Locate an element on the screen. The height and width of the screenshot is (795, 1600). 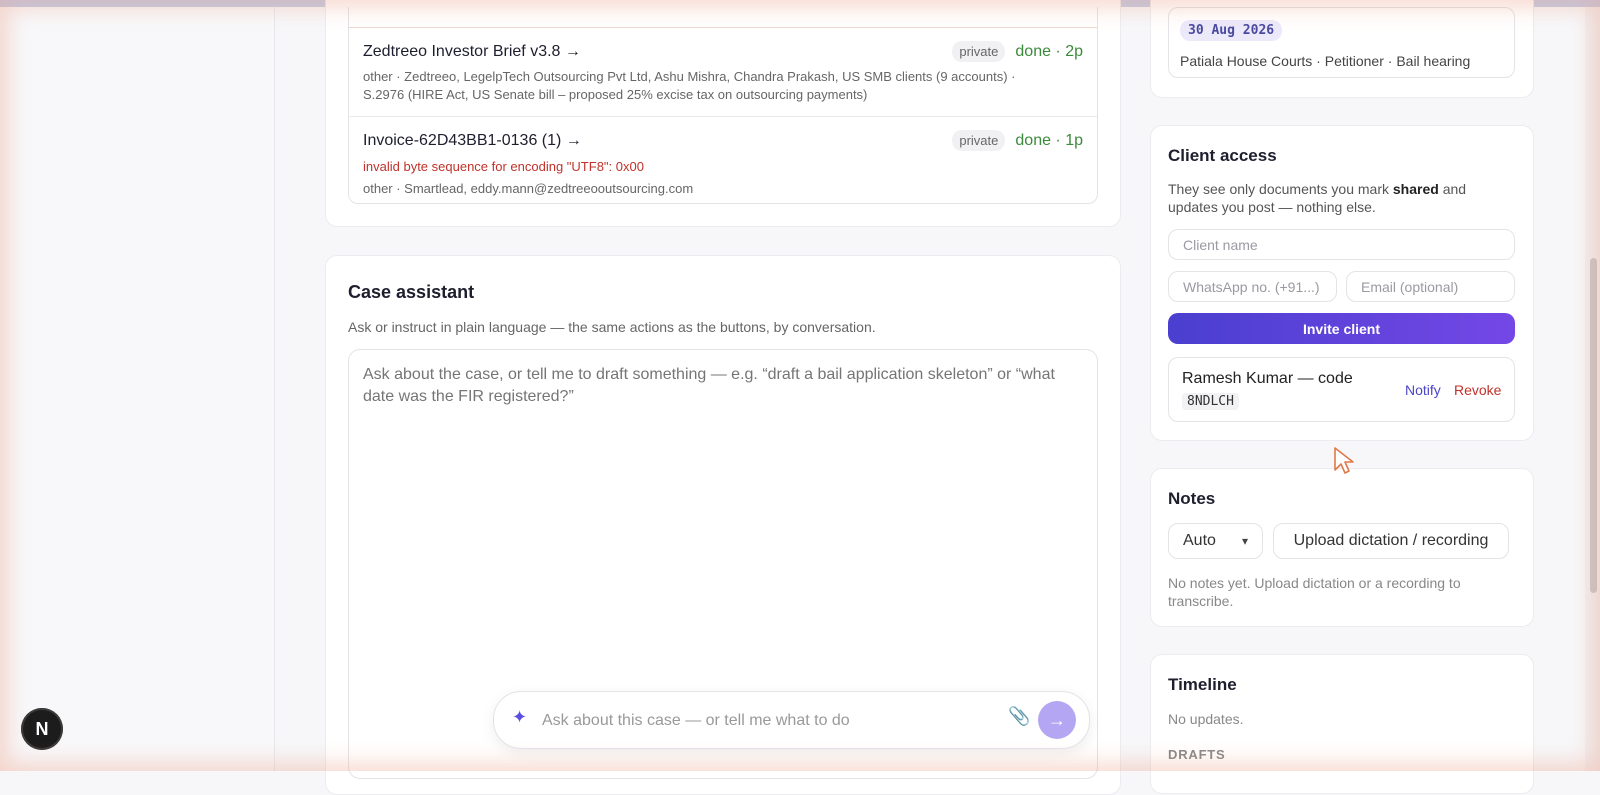
transcription-mode-select: Auto ▾ is located at coordinates (1215, 541).